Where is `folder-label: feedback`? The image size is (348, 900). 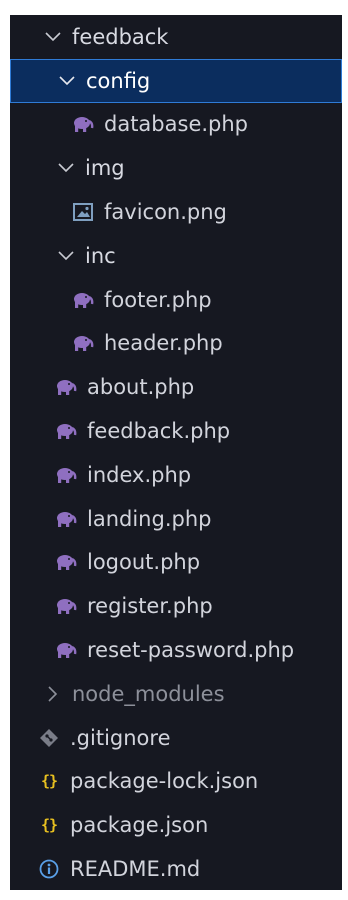
folder-label: feedback is located at coordinates (120, 36).